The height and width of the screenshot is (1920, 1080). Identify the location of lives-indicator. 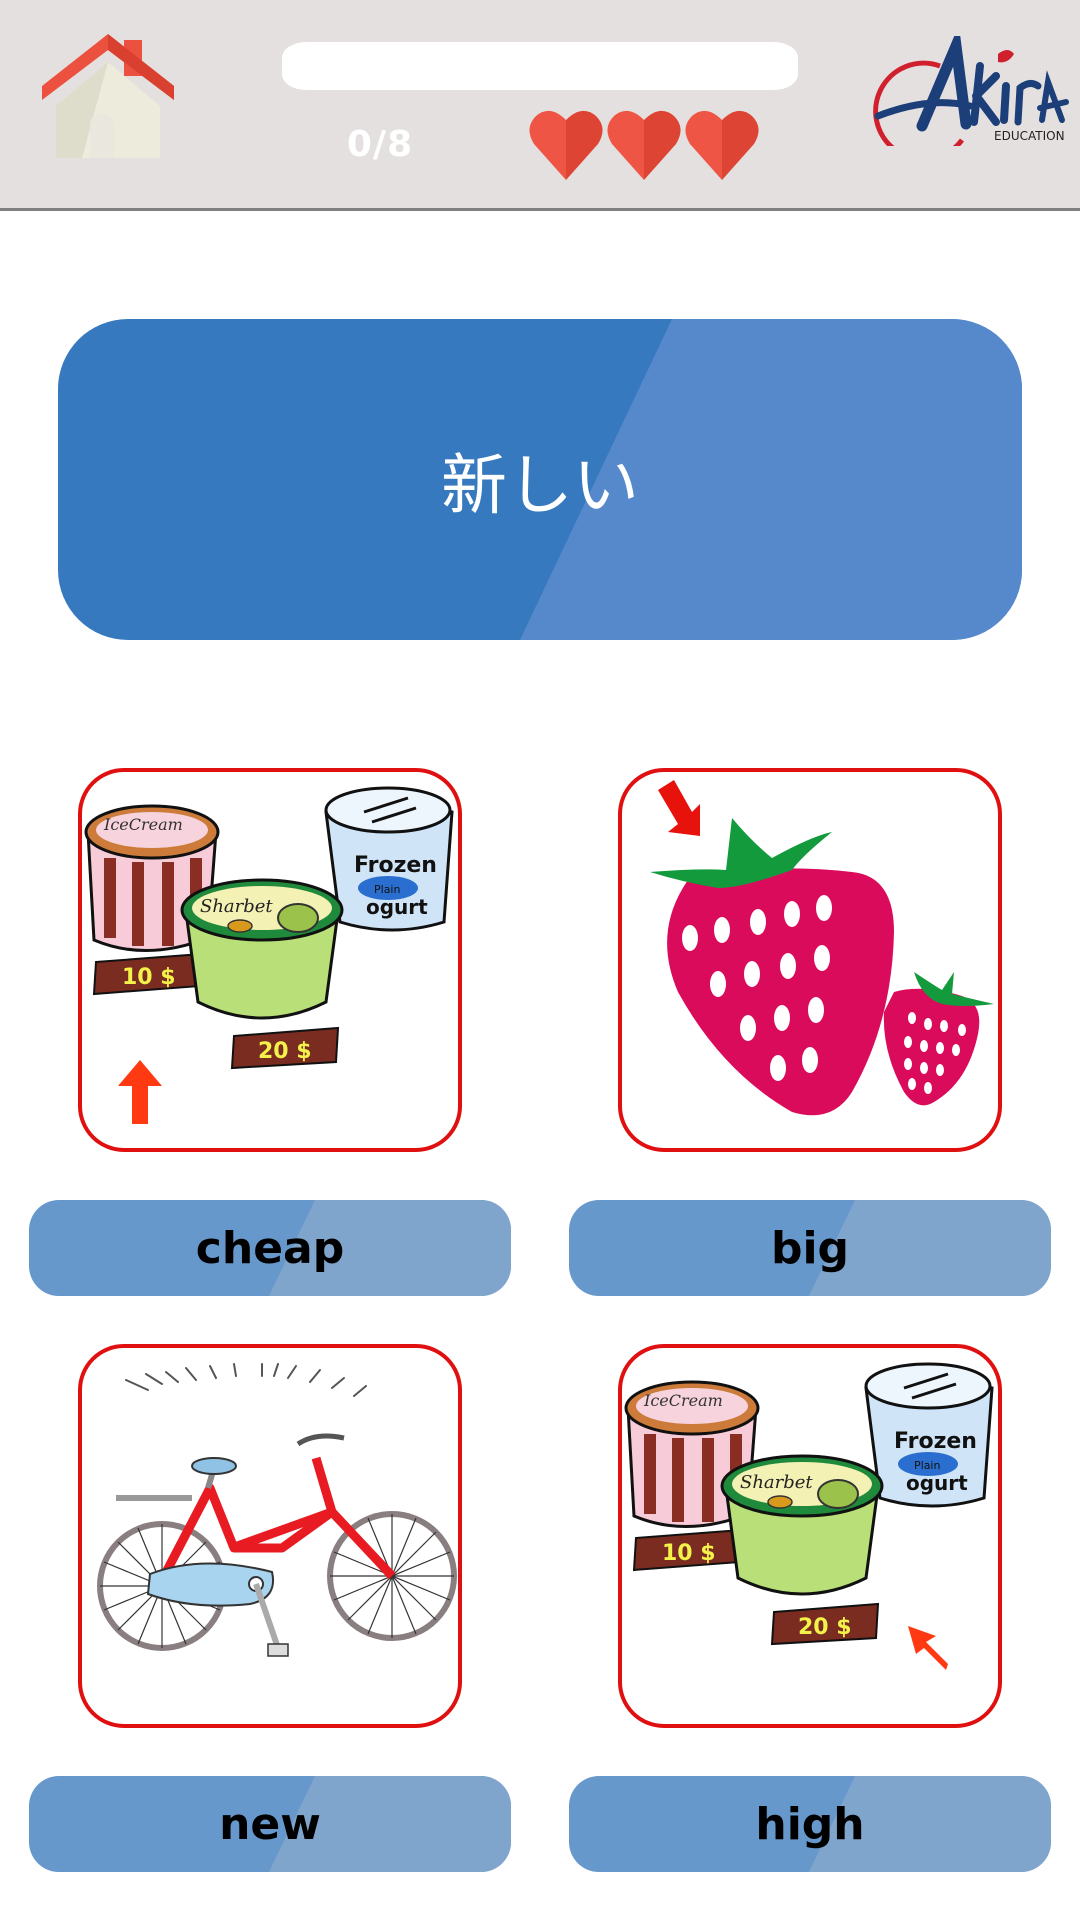
(644, 144).